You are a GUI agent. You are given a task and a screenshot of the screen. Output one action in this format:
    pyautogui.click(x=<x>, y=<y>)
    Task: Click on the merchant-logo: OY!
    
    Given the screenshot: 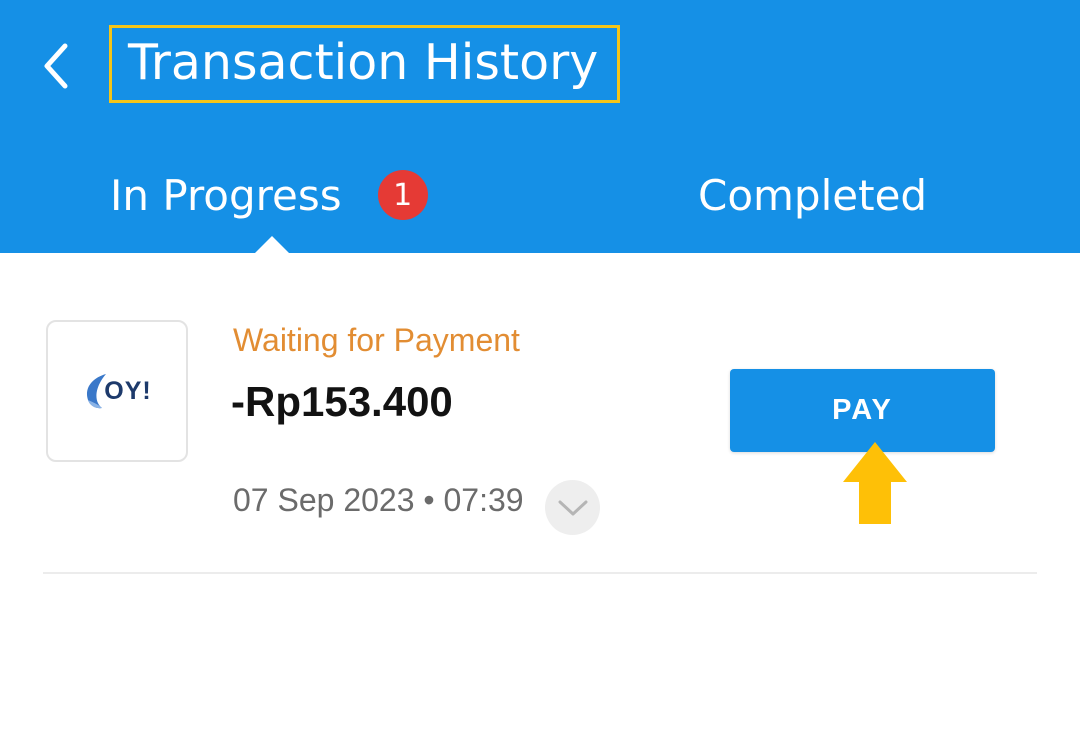 What is the action you would take?
    pyautogui.click(x=117, y=391)
    